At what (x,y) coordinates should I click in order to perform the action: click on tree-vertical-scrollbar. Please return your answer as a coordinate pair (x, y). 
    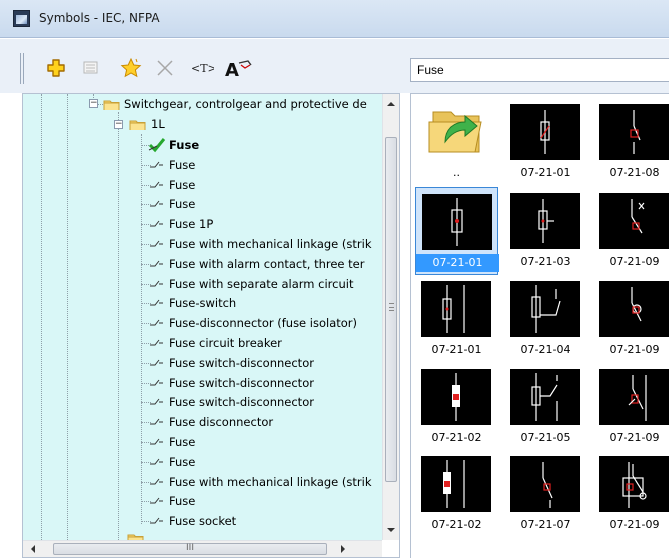
    Looking at the image, I should click on (390, 317).